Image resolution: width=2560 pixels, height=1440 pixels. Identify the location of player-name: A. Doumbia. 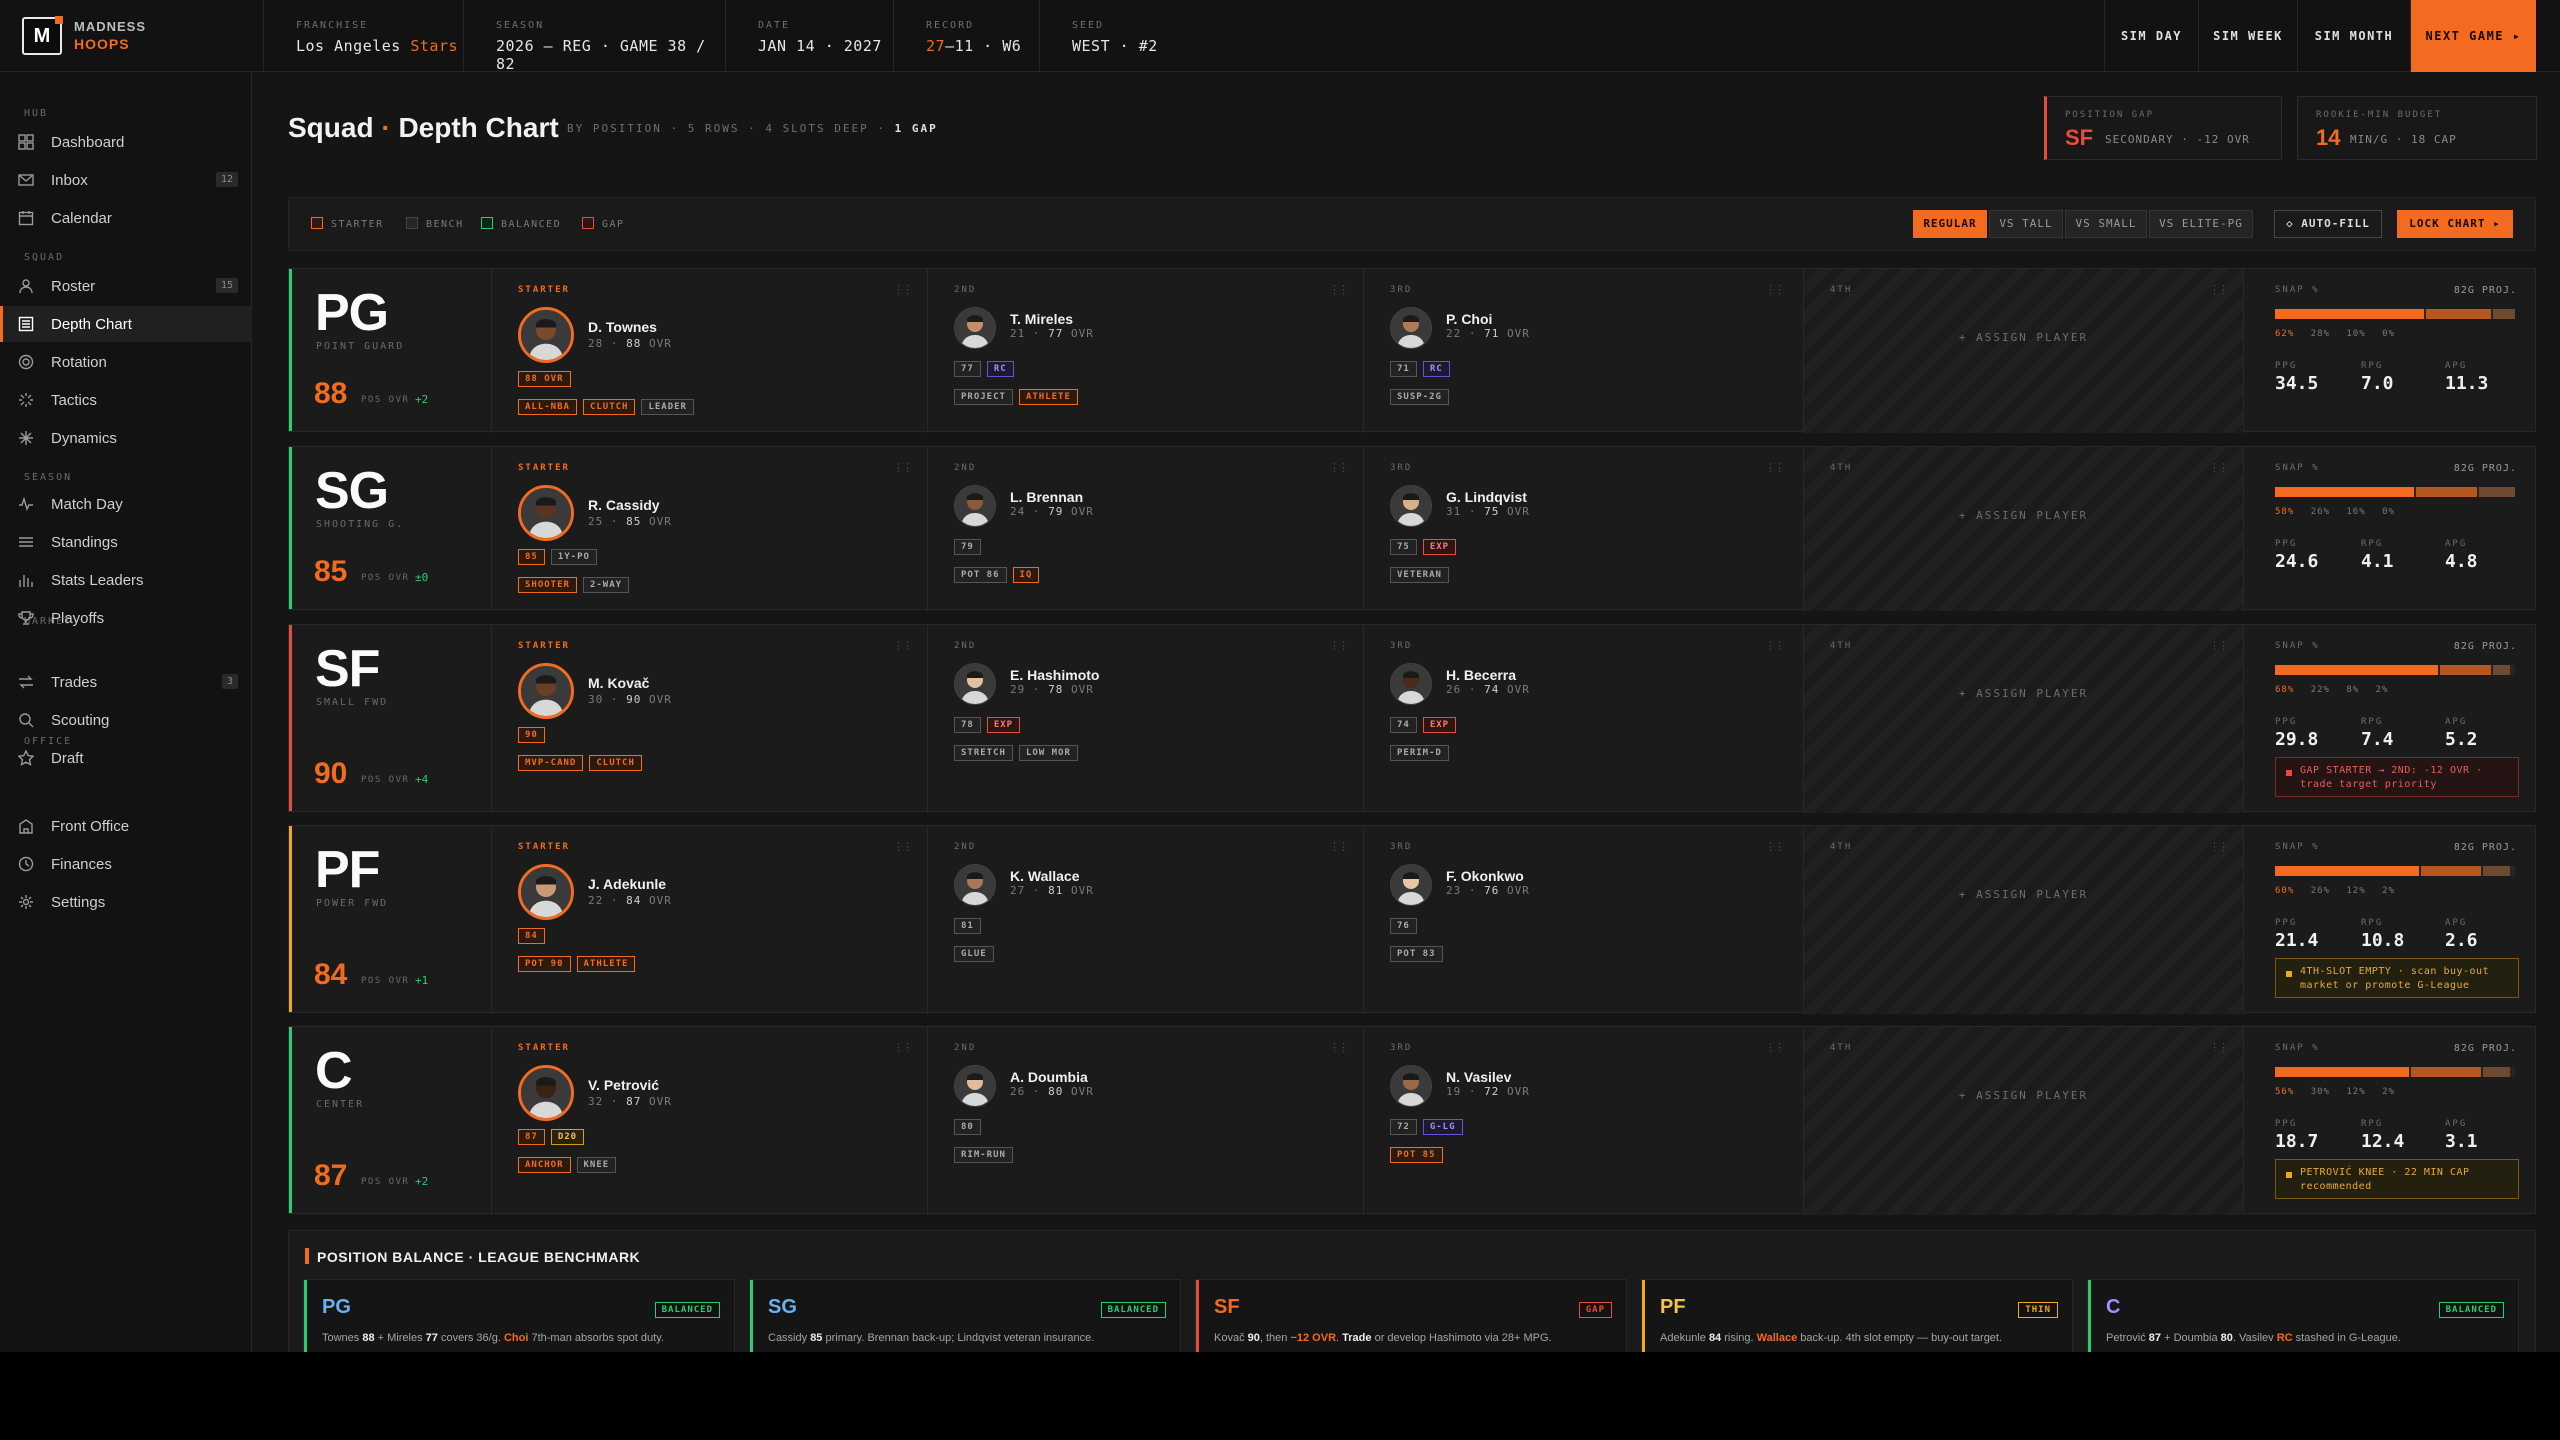
(1049, 1077).